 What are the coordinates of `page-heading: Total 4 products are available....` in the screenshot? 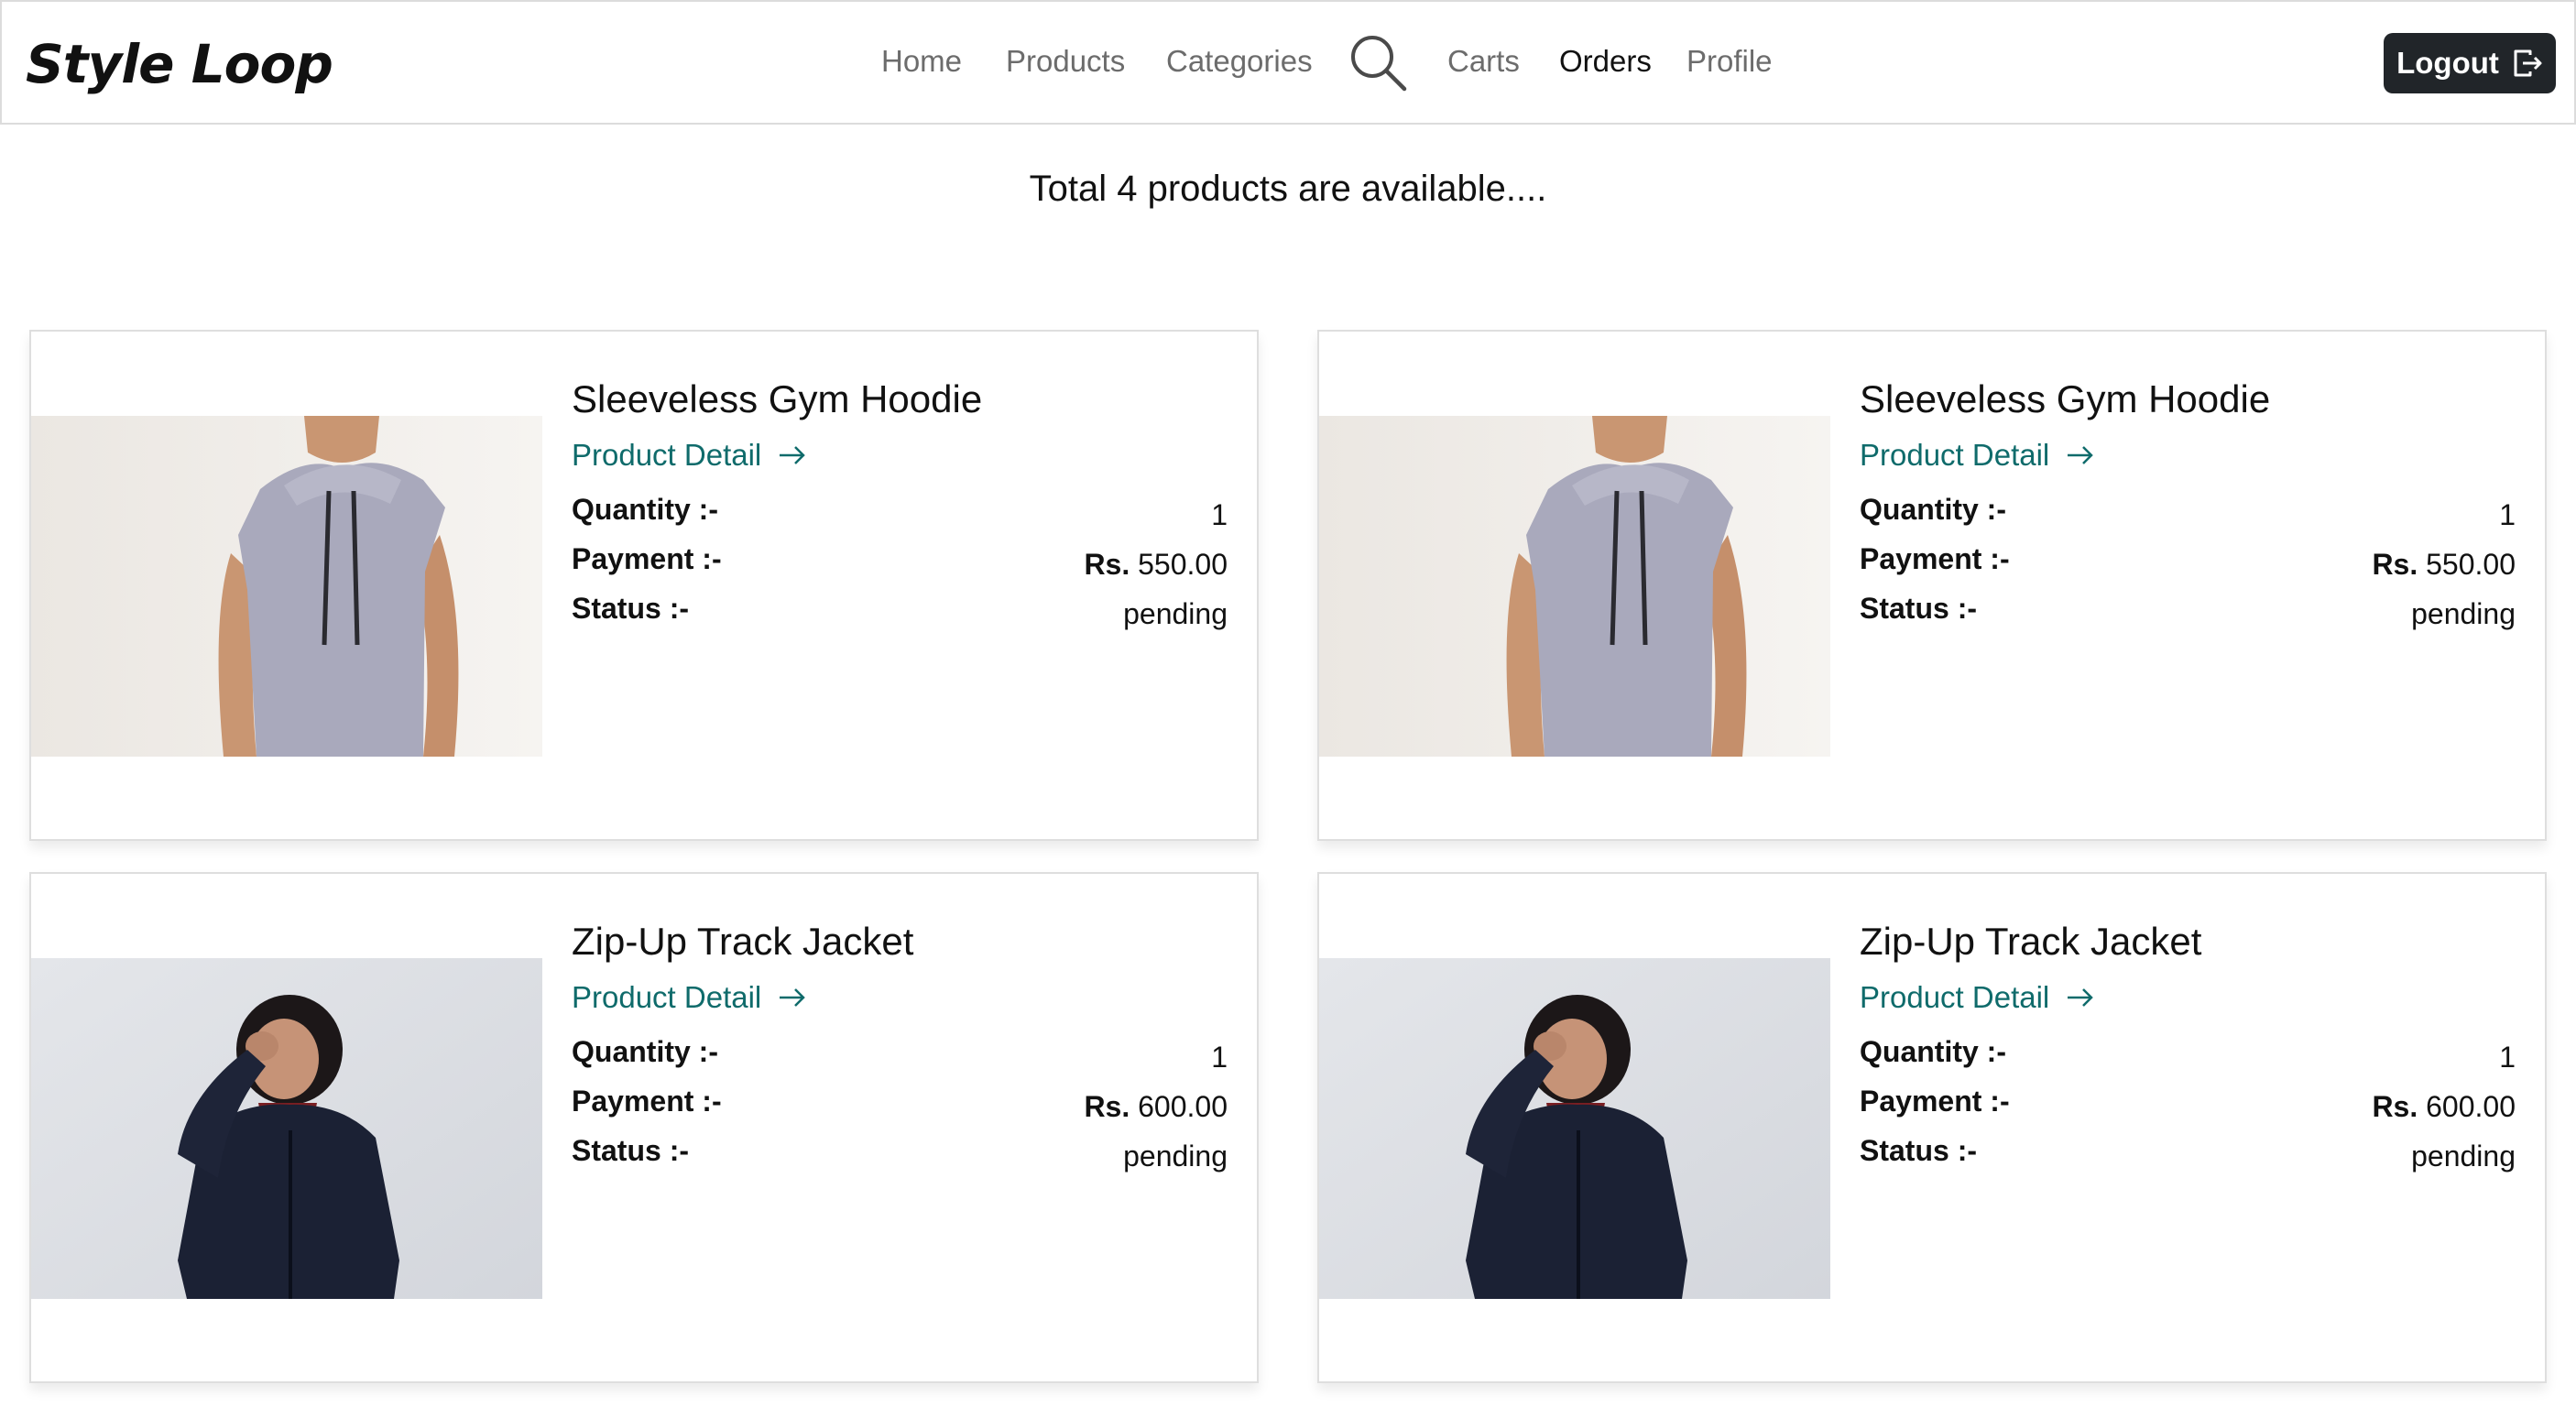 It's located at (1288, 189).